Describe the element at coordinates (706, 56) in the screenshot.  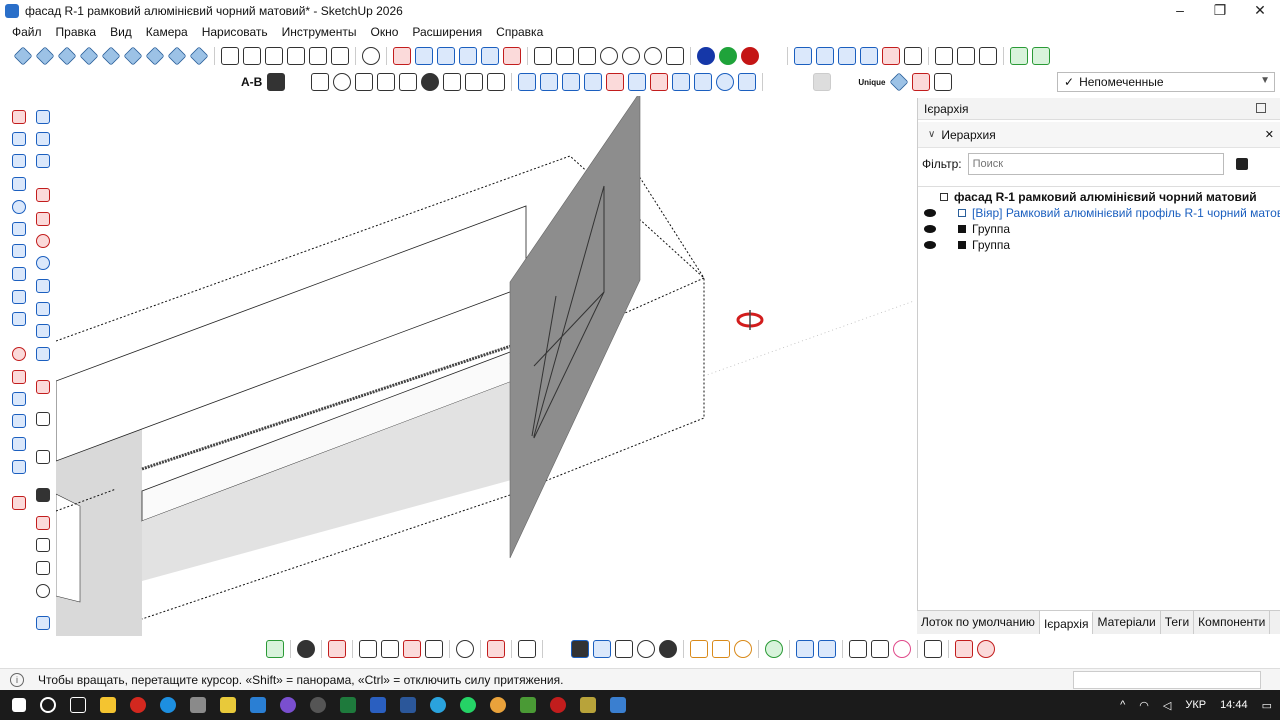
I see `blue-circle-icon` at that location.